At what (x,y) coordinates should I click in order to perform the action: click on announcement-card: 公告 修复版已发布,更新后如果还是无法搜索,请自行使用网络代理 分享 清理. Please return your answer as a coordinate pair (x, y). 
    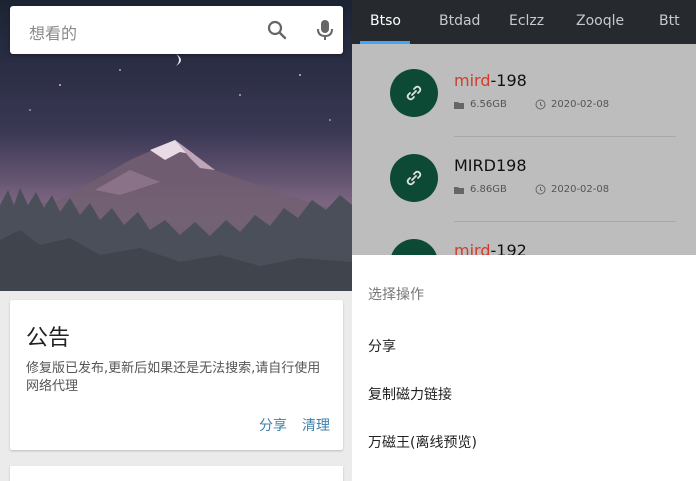
    Looking at the image, I should click on (176, 375).